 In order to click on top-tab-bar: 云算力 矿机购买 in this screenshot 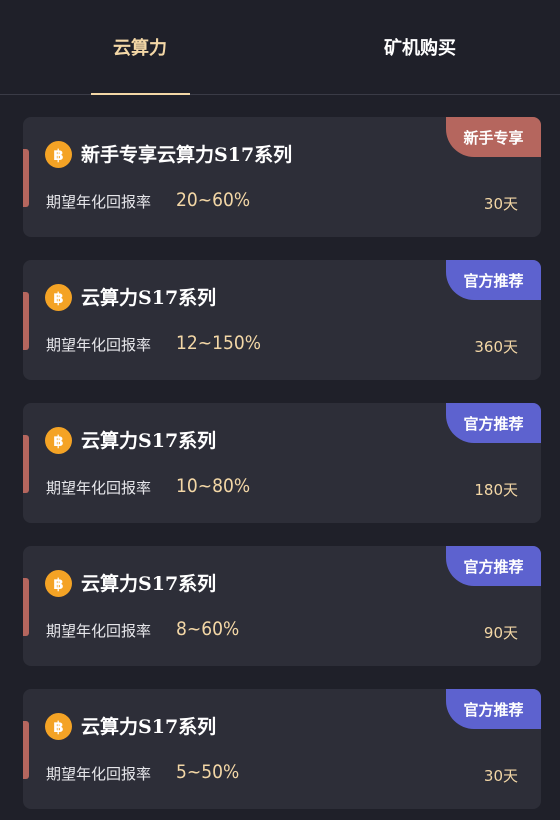, I will do `click(280, 47)`.